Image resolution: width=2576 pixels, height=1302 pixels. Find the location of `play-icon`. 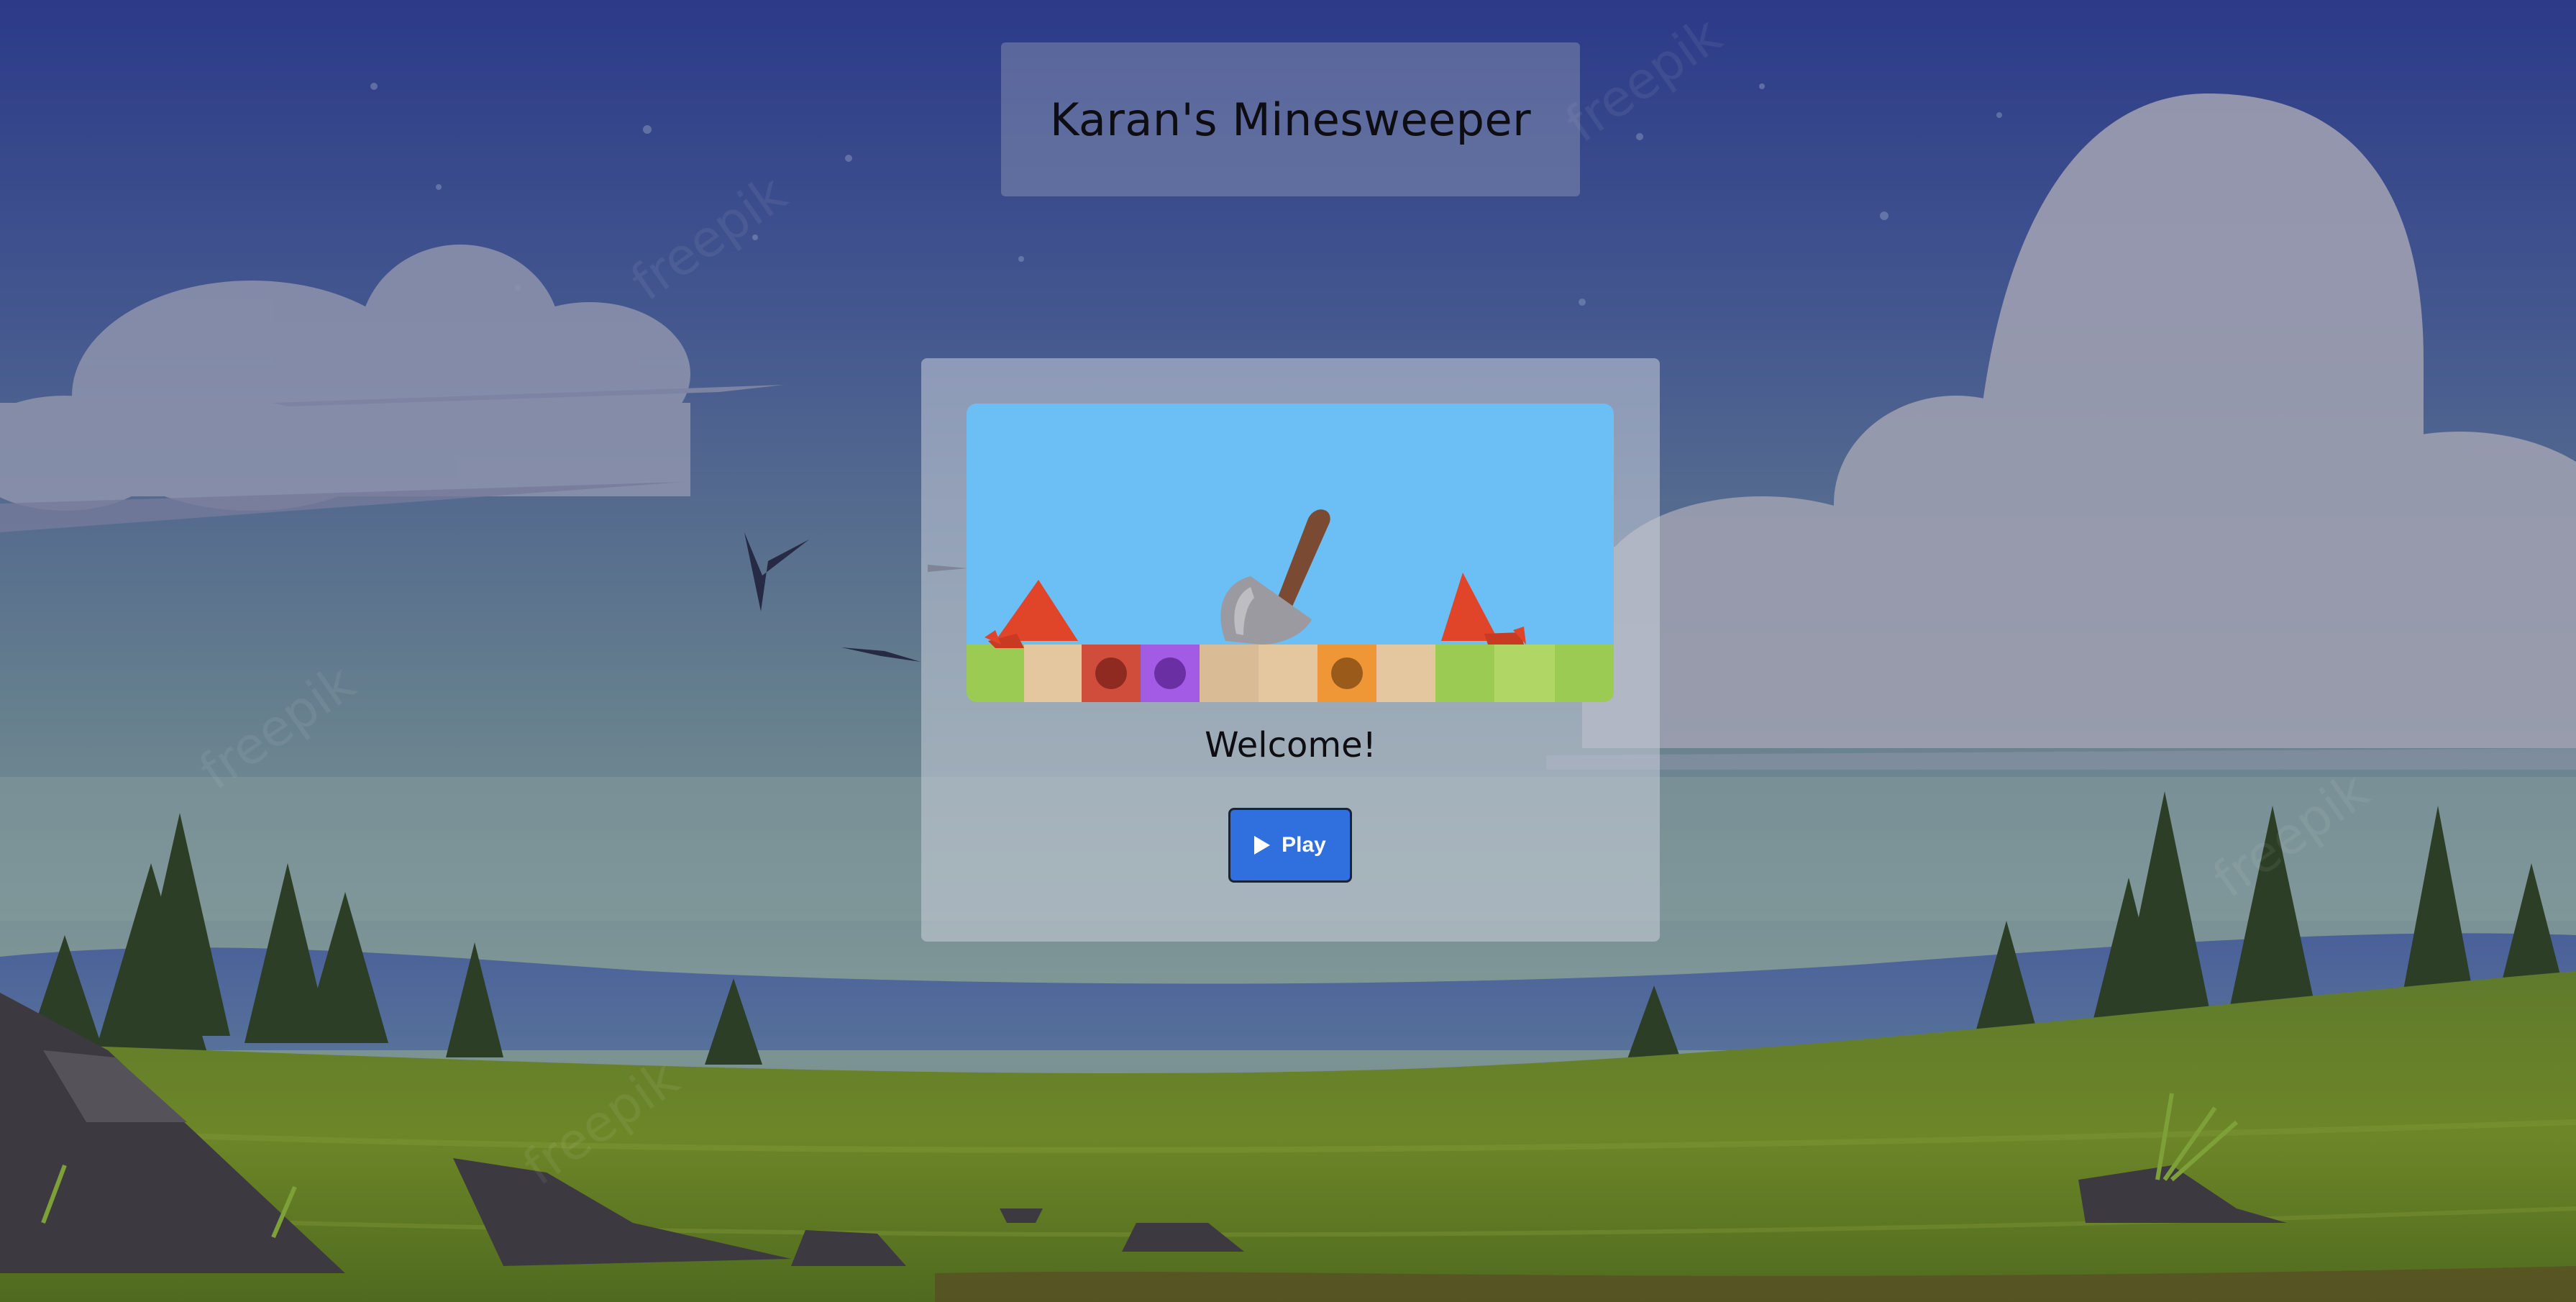

play-icon is located at coordinates (1262, 845).